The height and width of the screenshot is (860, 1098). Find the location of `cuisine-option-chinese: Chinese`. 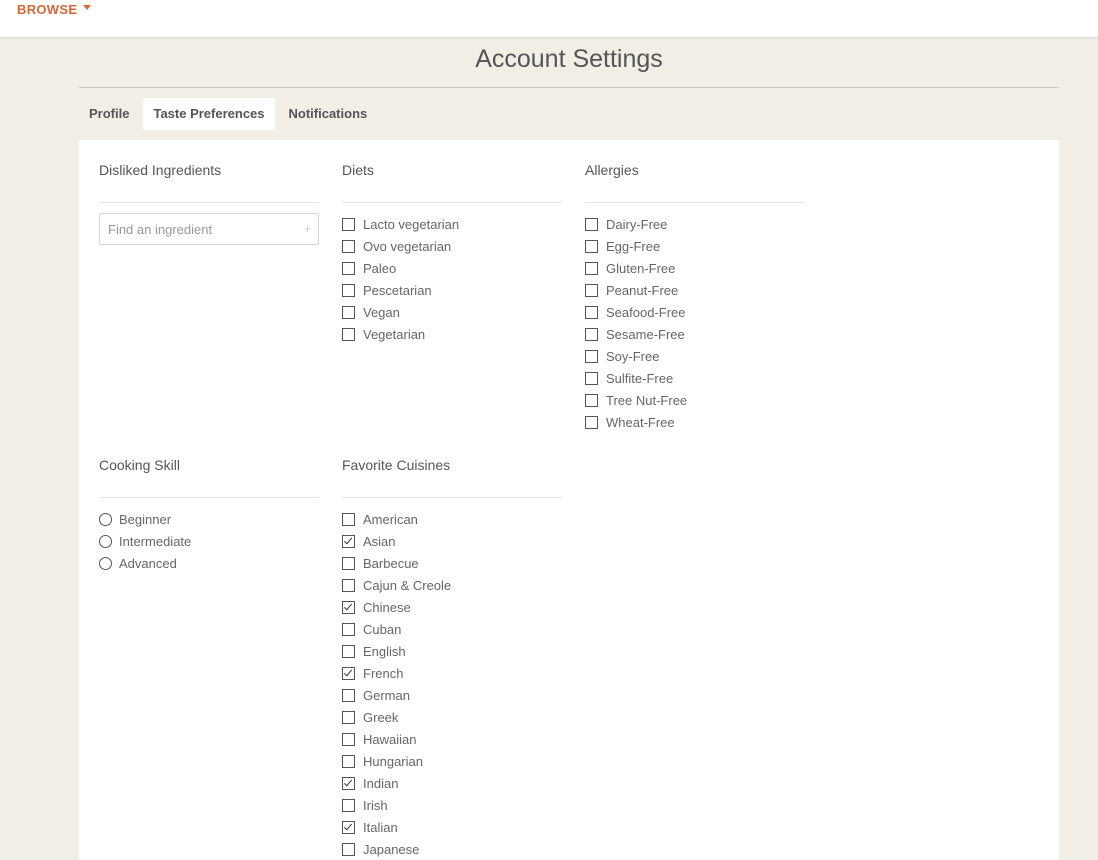

cuisine-option-chinese: Chinese is located at coordinates (452, 607).